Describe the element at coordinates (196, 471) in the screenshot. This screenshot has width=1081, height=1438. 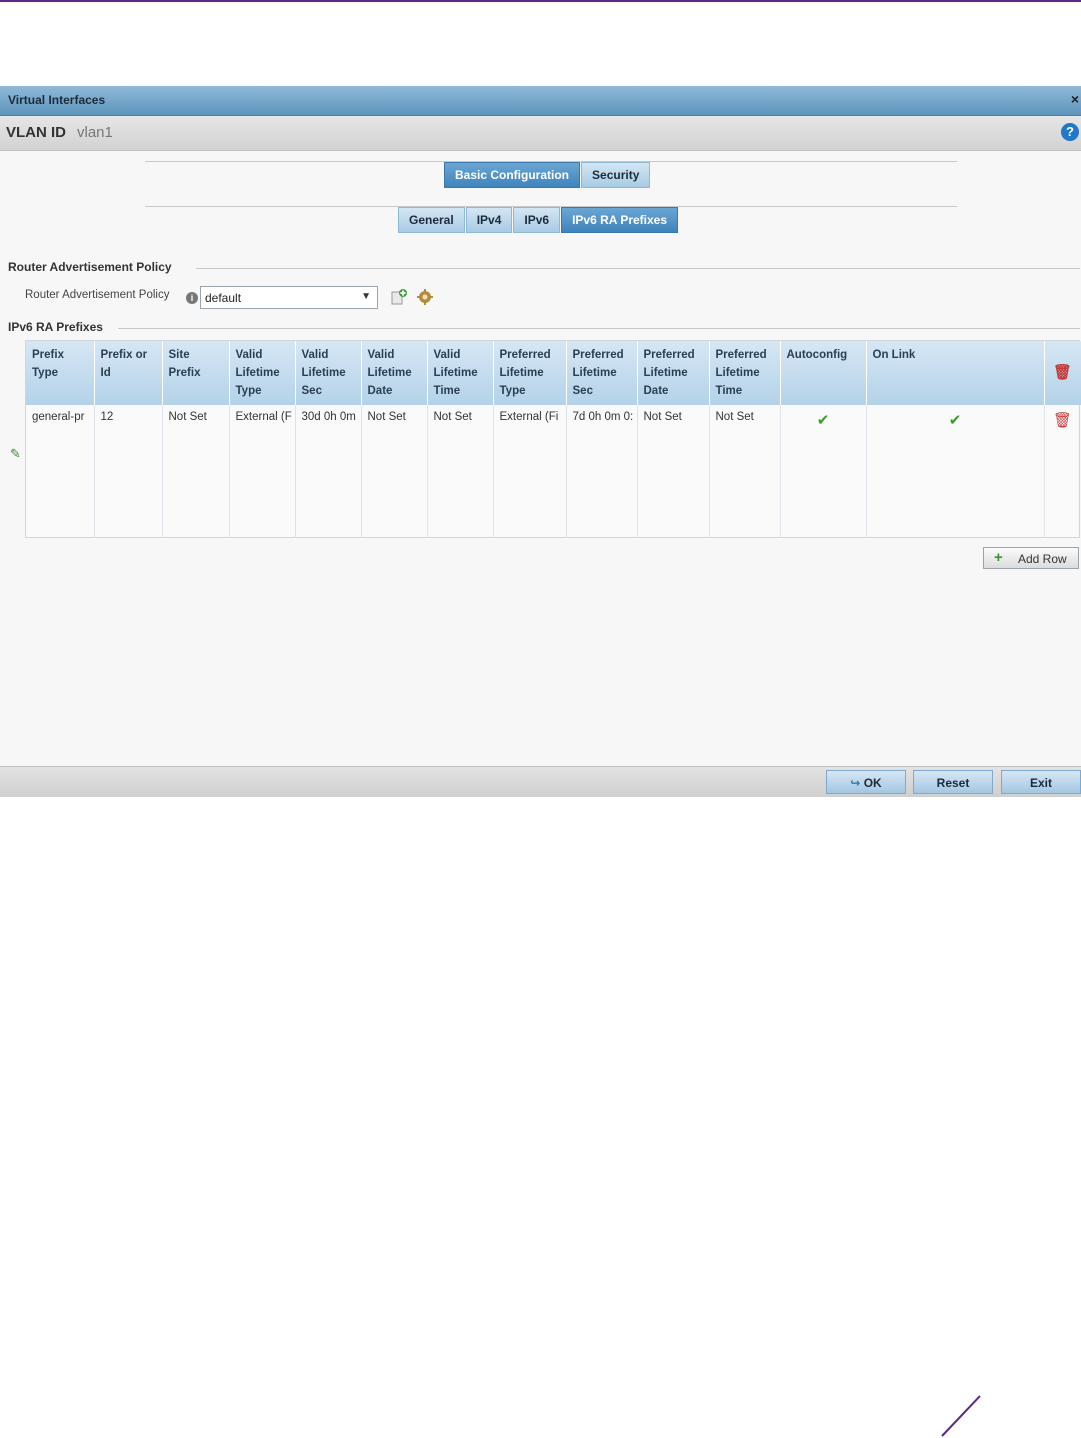
I see `cell-site-prefix: Not Set` at that location.